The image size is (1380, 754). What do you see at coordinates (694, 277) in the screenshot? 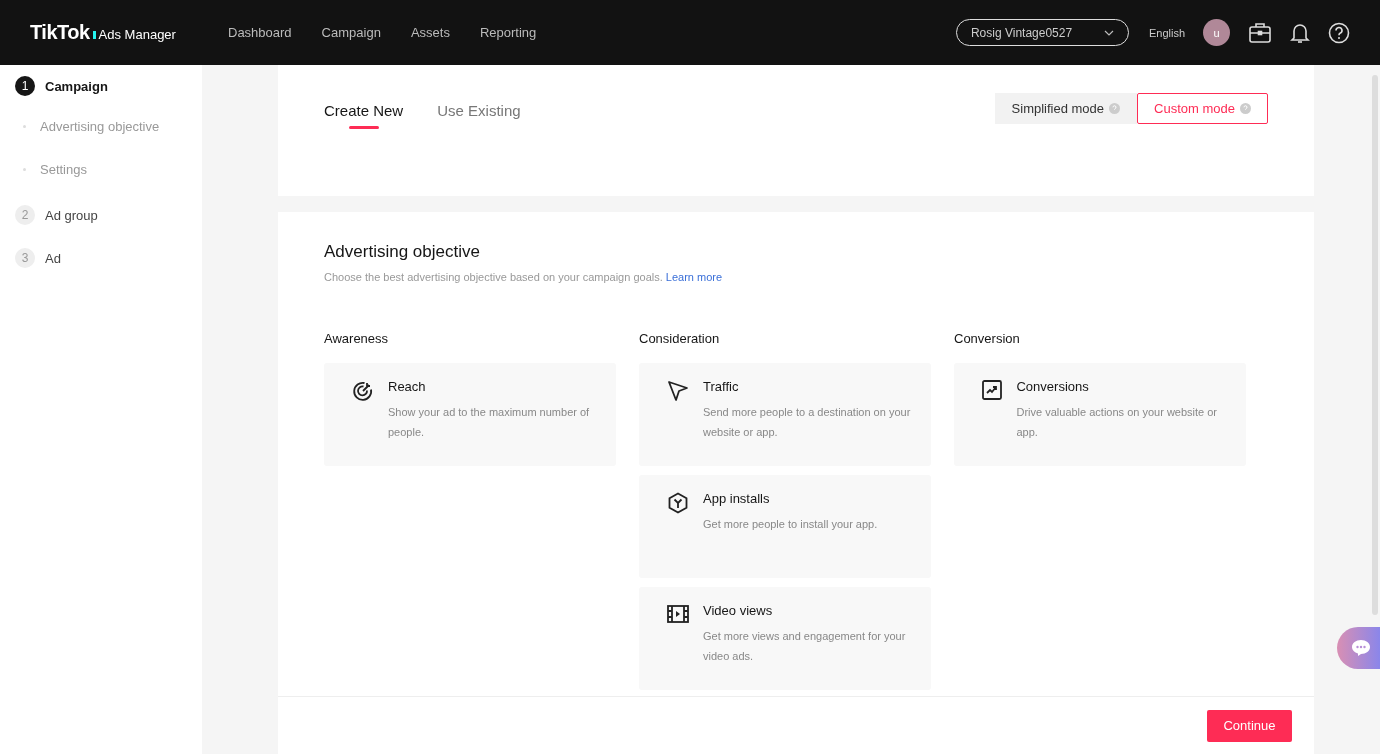
I see `learn-more-link: Learn more` at bounding box center [694, 277].